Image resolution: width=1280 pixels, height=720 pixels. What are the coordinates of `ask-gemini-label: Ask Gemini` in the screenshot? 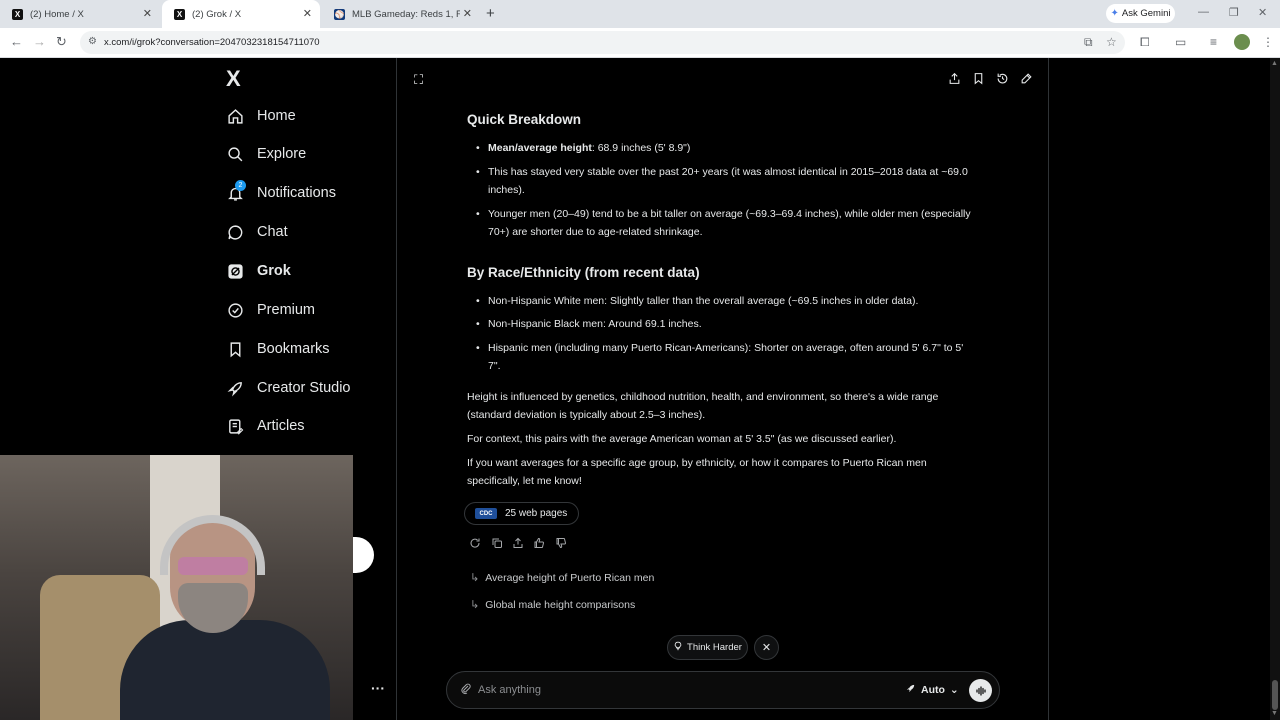 It's located at (1146, 13).